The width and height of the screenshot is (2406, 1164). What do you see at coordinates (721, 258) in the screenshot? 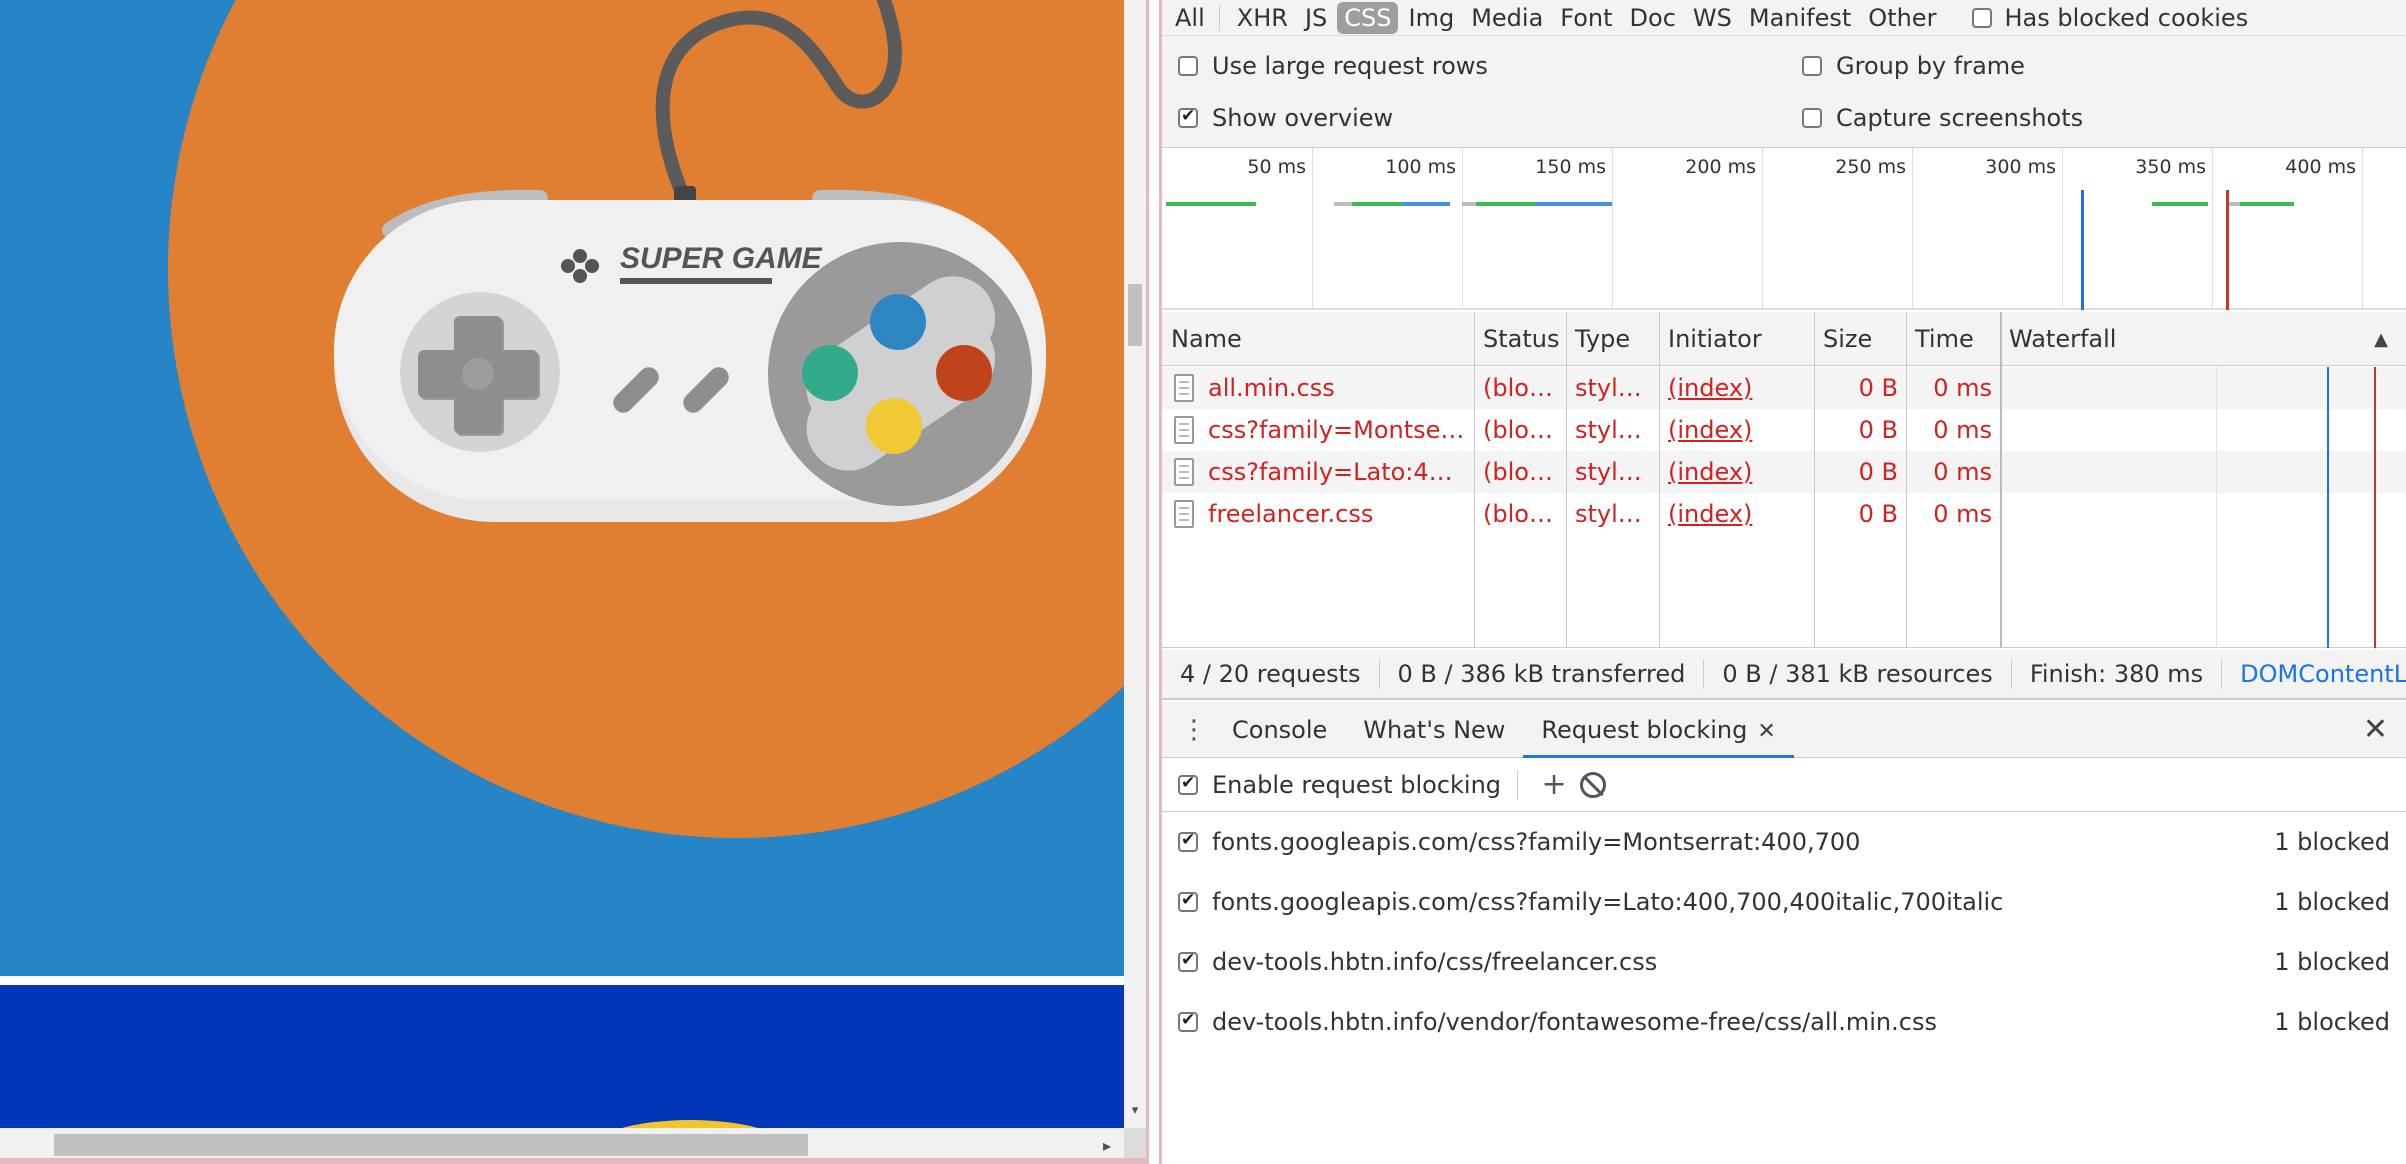
I see `controller-brand: SUPER GAME` at bounding box center [721, 258].